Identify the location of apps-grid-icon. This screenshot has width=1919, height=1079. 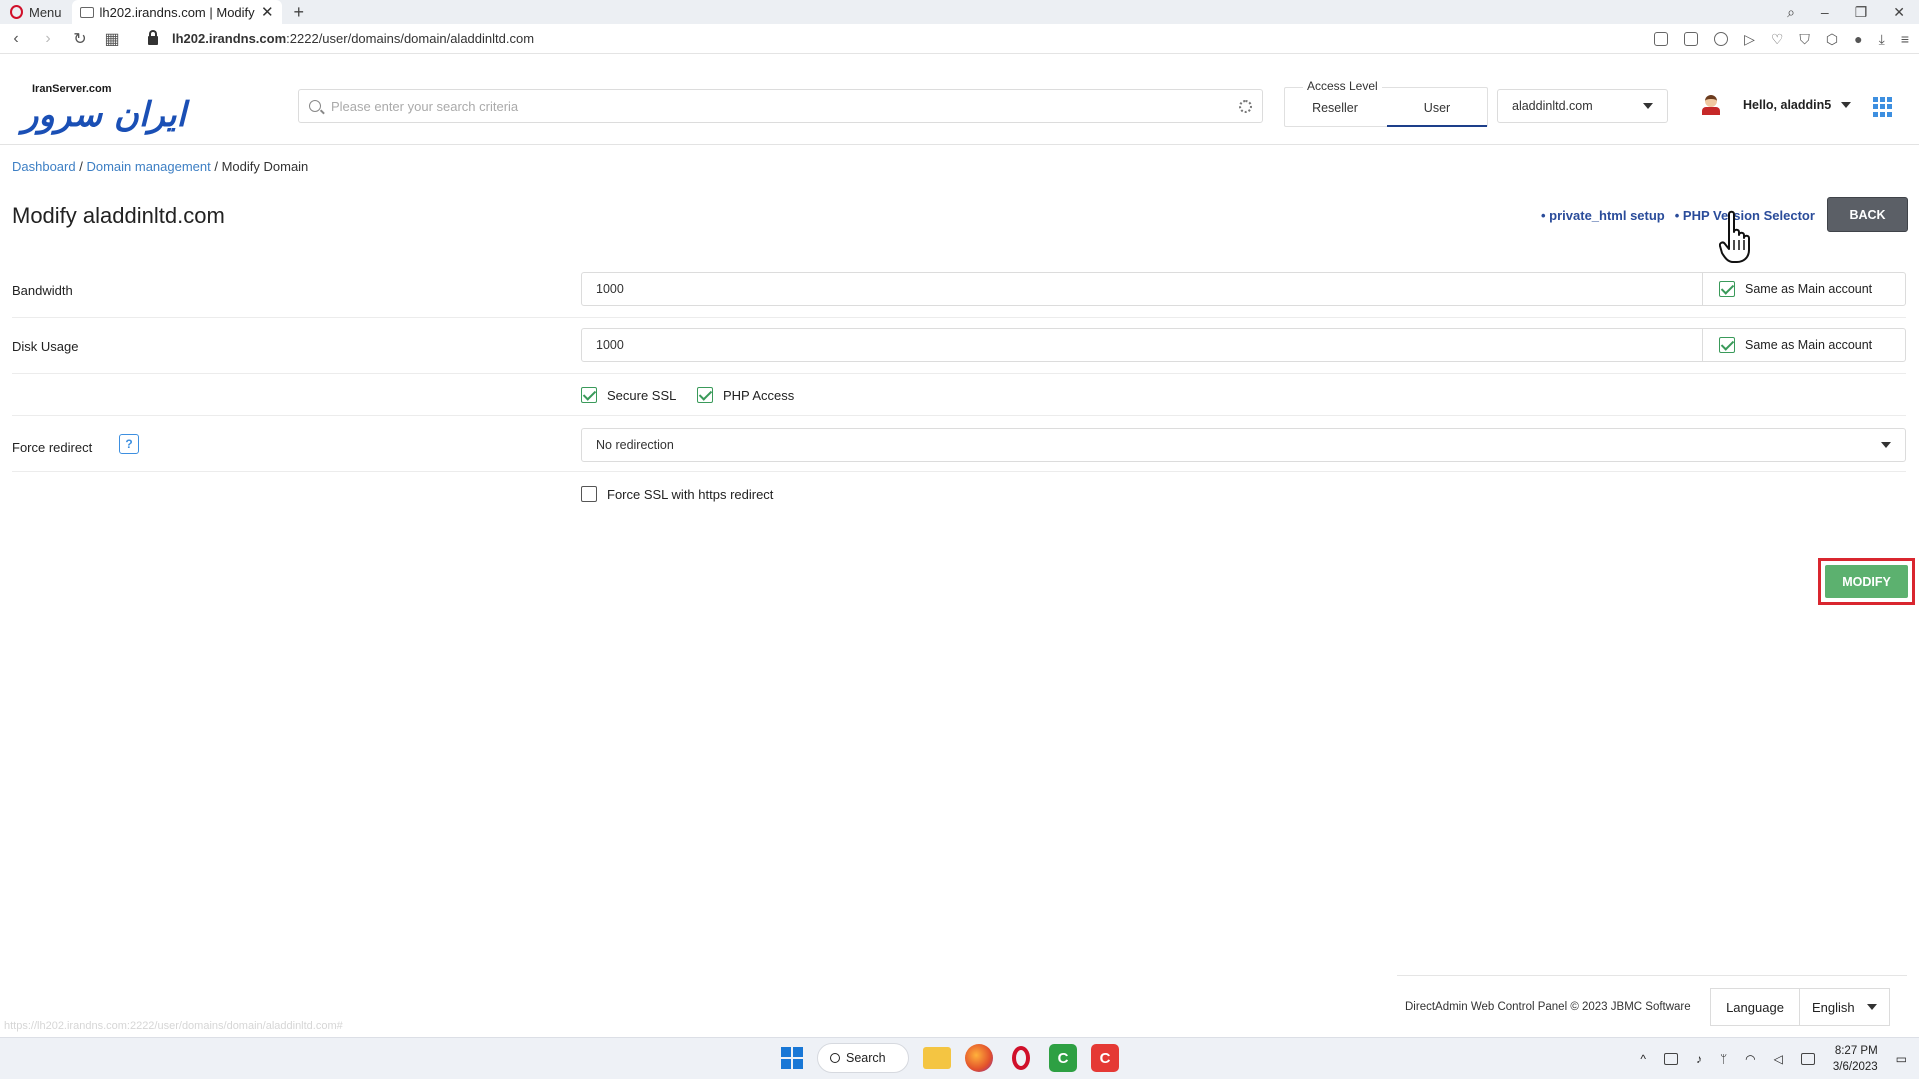
(1883, 107).